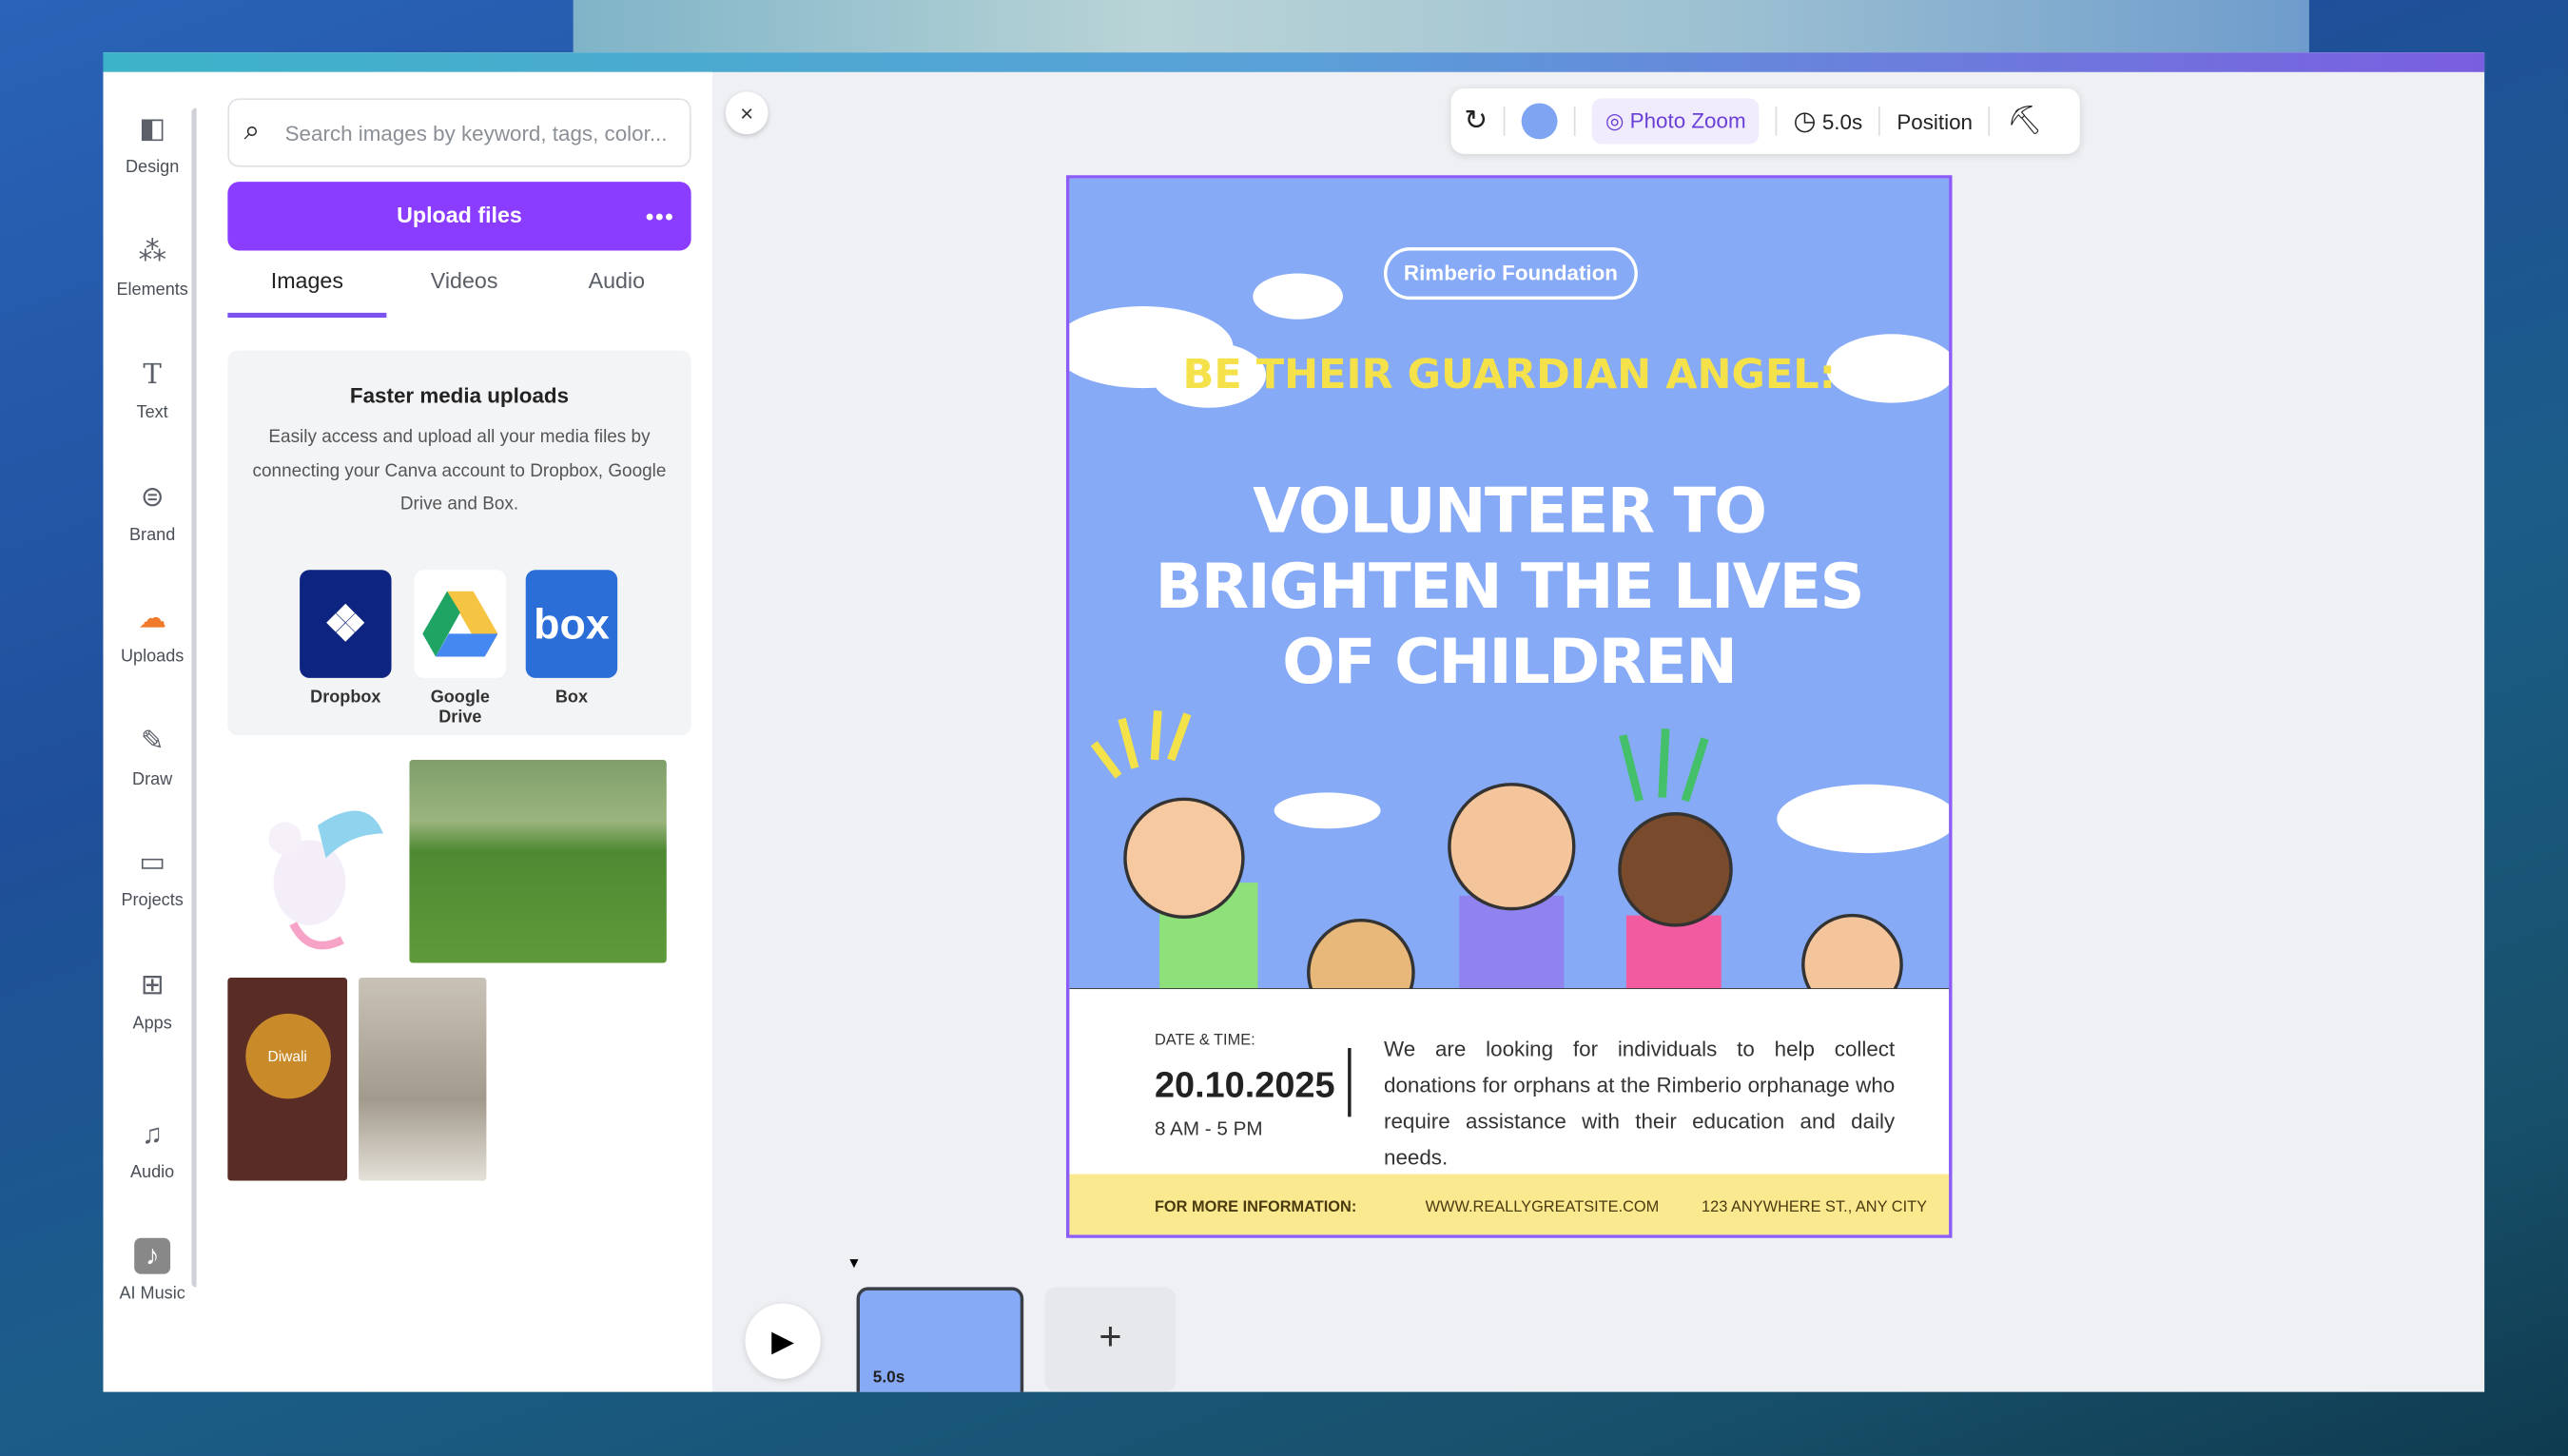  What do you see at coordinates (940, 1339) in the screenshot?
I see `page-thumbnail: 5.0s` at bounding box center [940, 1339].